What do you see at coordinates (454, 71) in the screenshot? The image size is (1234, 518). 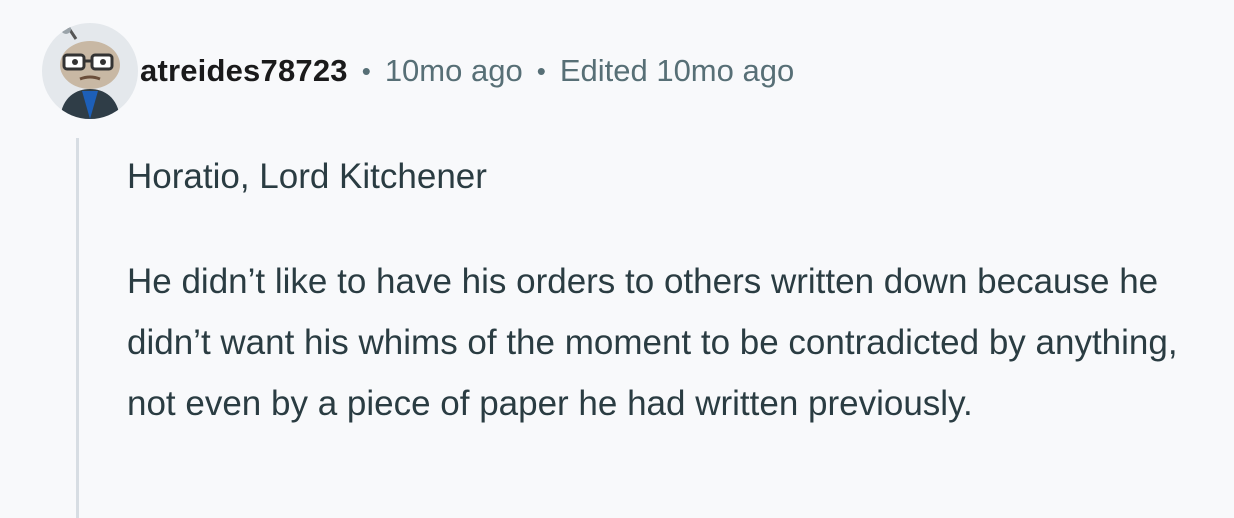 I see `comment-timestamp: 10mo ago` at bounding box center [454, 71].